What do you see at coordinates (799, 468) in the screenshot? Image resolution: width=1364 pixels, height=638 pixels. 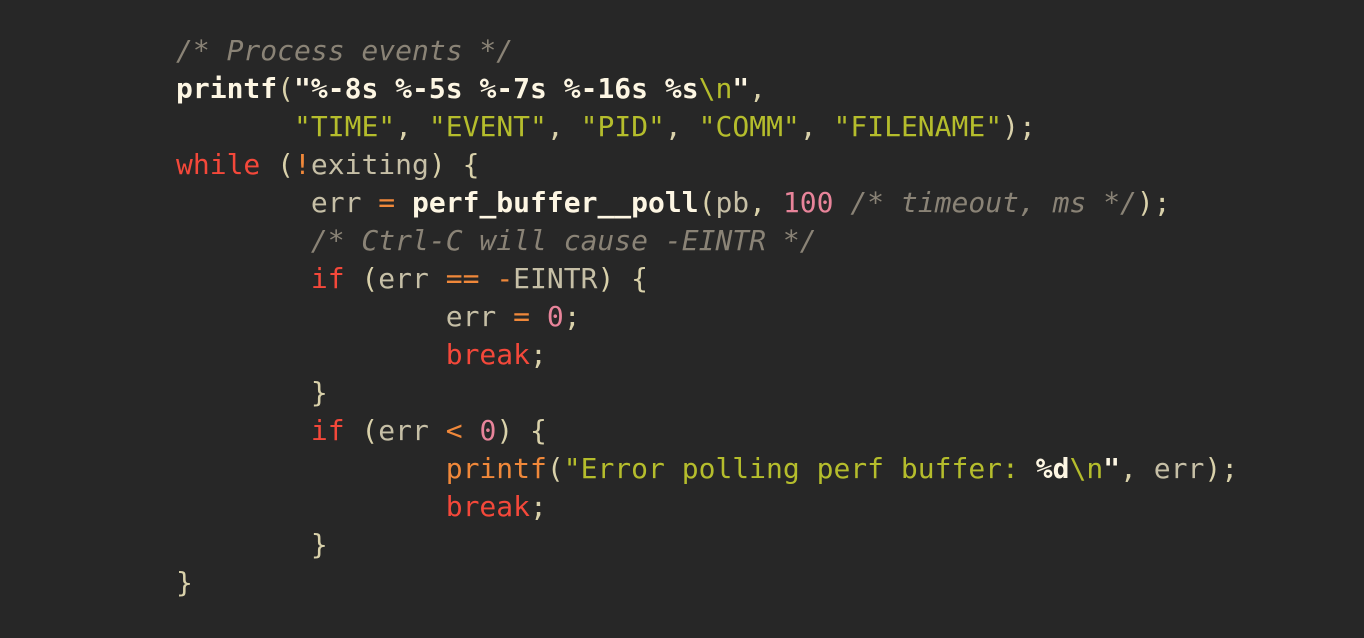 I see `code-token: "Error polling perf buffer:` at bounding box center [799, 468].